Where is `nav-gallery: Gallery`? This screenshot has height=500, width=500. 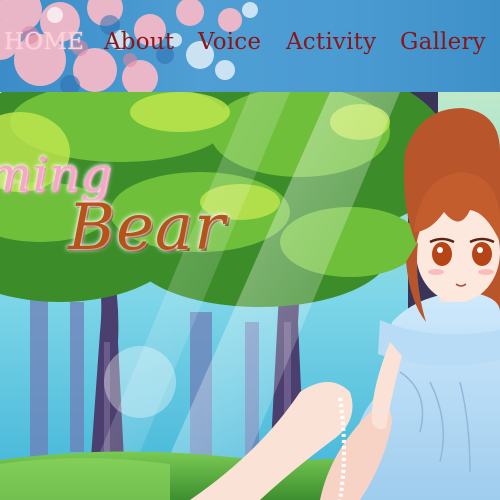
nav-gallery: Gallery is located at coordinates (443, 42).